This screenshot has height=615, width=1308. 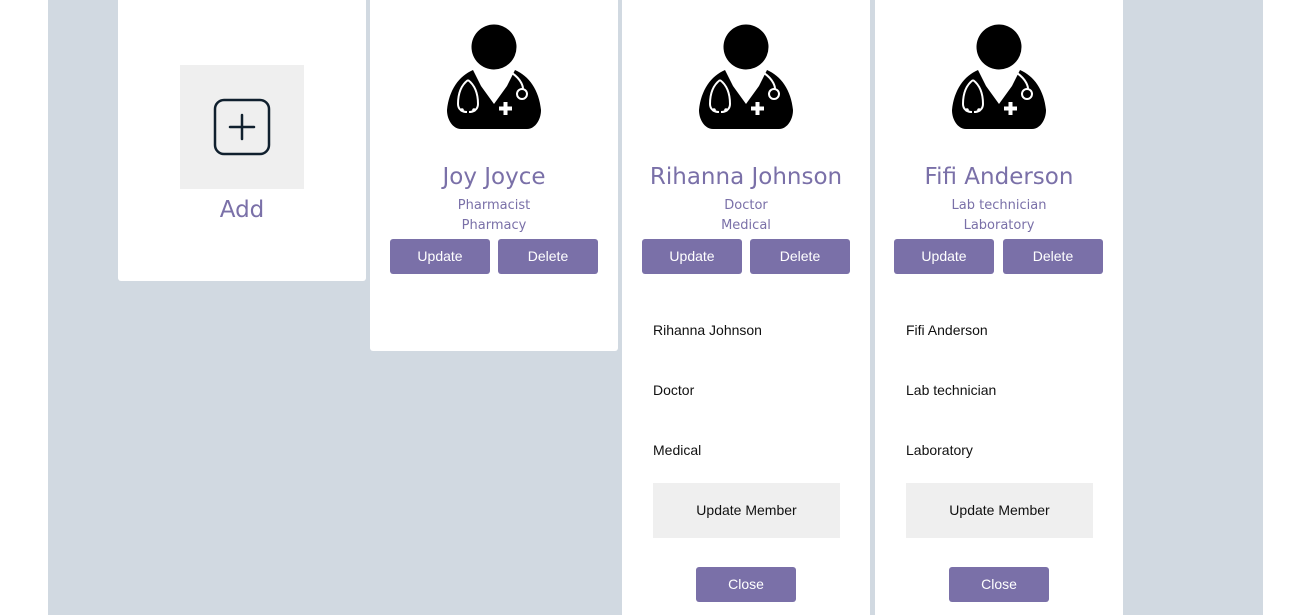 I want to click on member-role: Lab technician, so click(x=999, y=205).